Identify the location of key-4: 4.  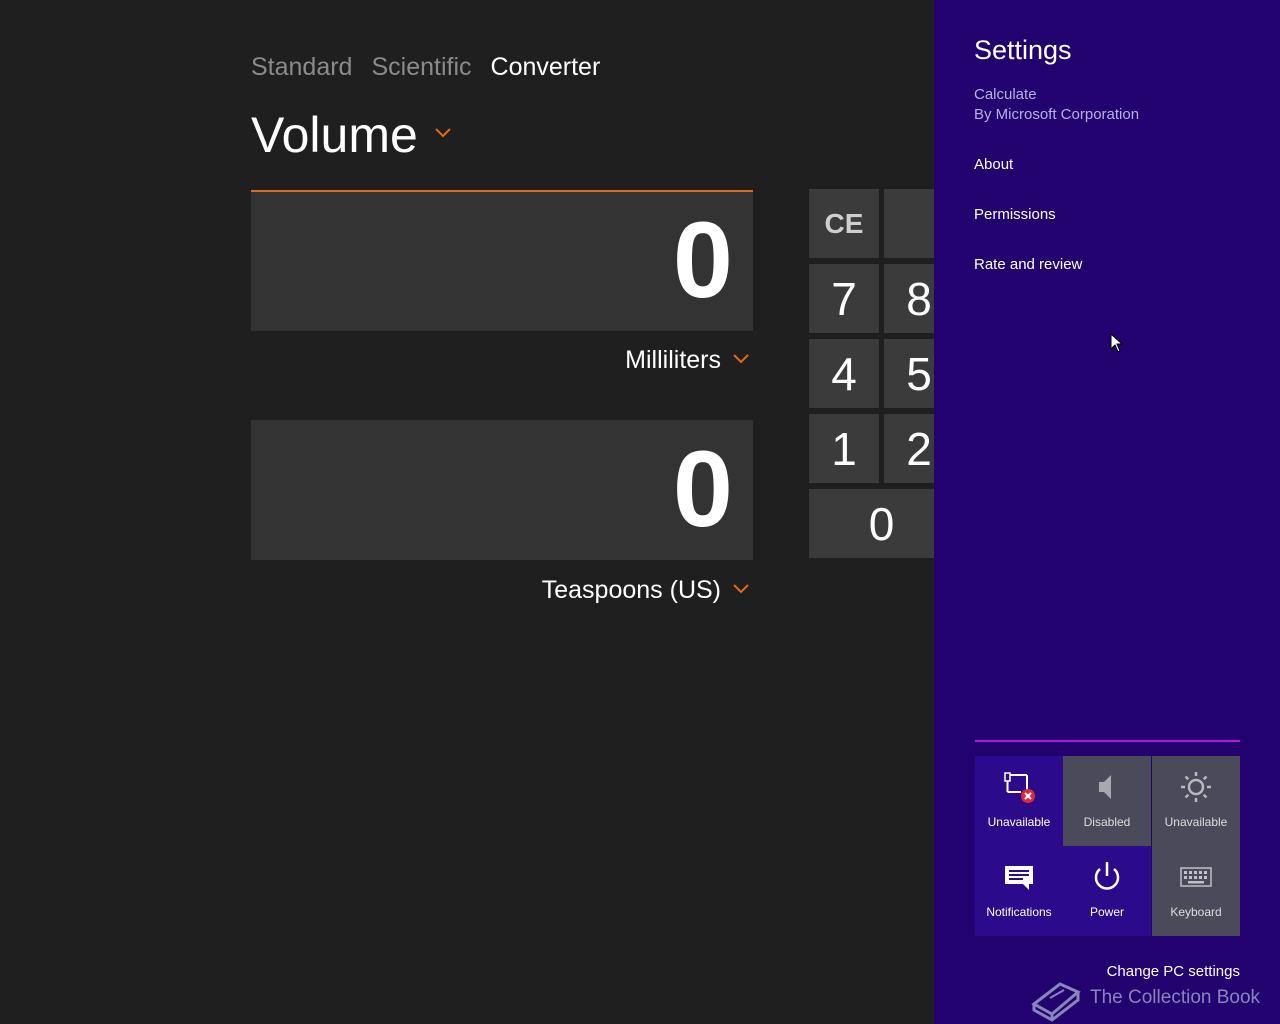
(844, 373).